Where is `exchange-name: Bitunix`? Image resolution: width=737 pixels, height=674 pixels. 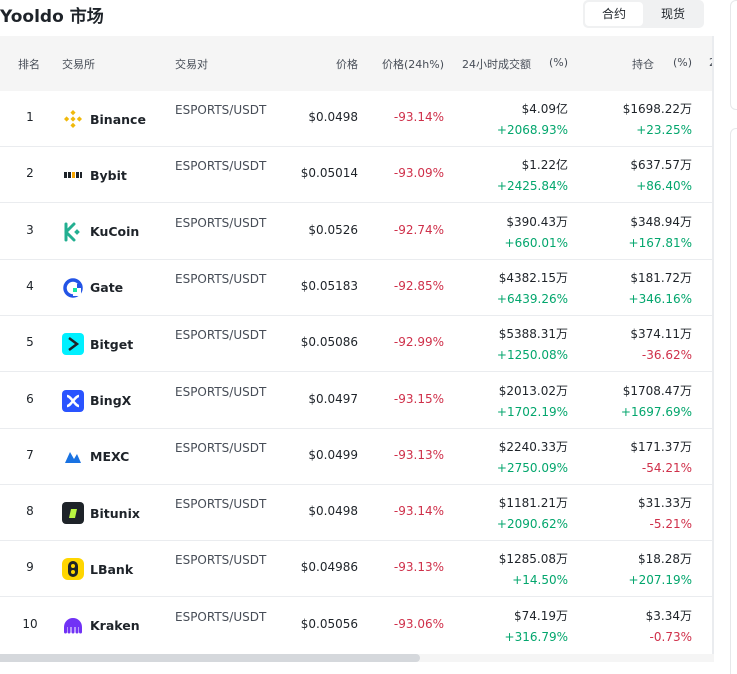 exchange-name: Bitunix is located at coordinates (115, 513).